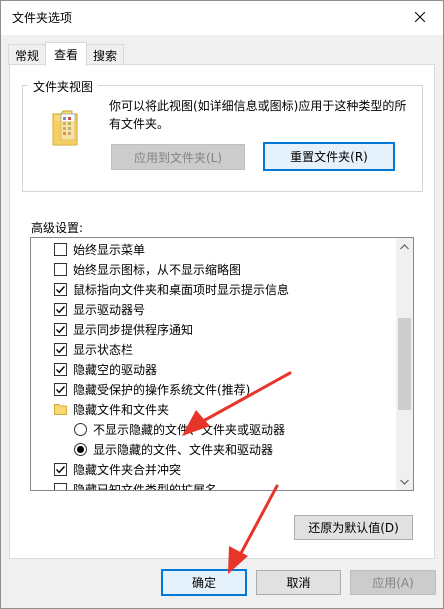 The image size is (444, 609). What do you see at coordinates (121, 409) in the screenshot?
I see `item-label: 隐藏文件和文件夹` at bounding box center [121, 409].